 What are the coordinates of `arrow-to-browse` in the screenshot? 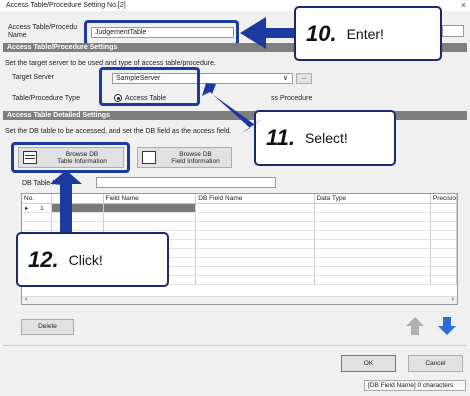 It's located at (66, 201).